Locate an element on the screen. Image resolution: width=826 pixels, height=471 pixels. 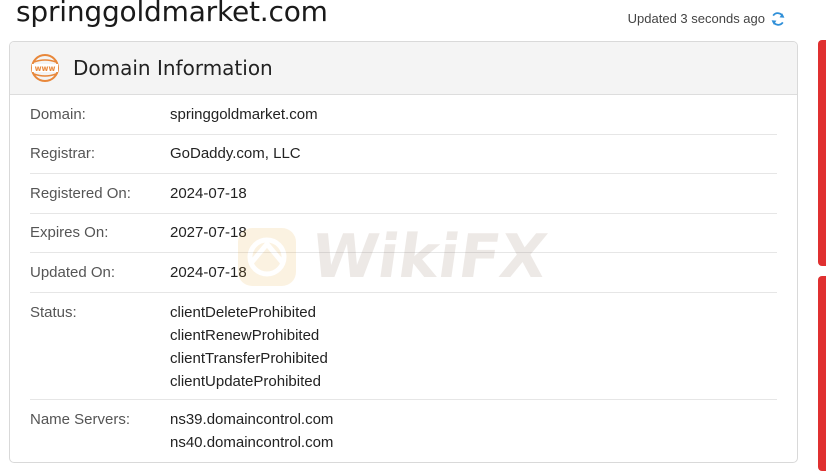
row-label: Status: is located at coordinates (53, 312).